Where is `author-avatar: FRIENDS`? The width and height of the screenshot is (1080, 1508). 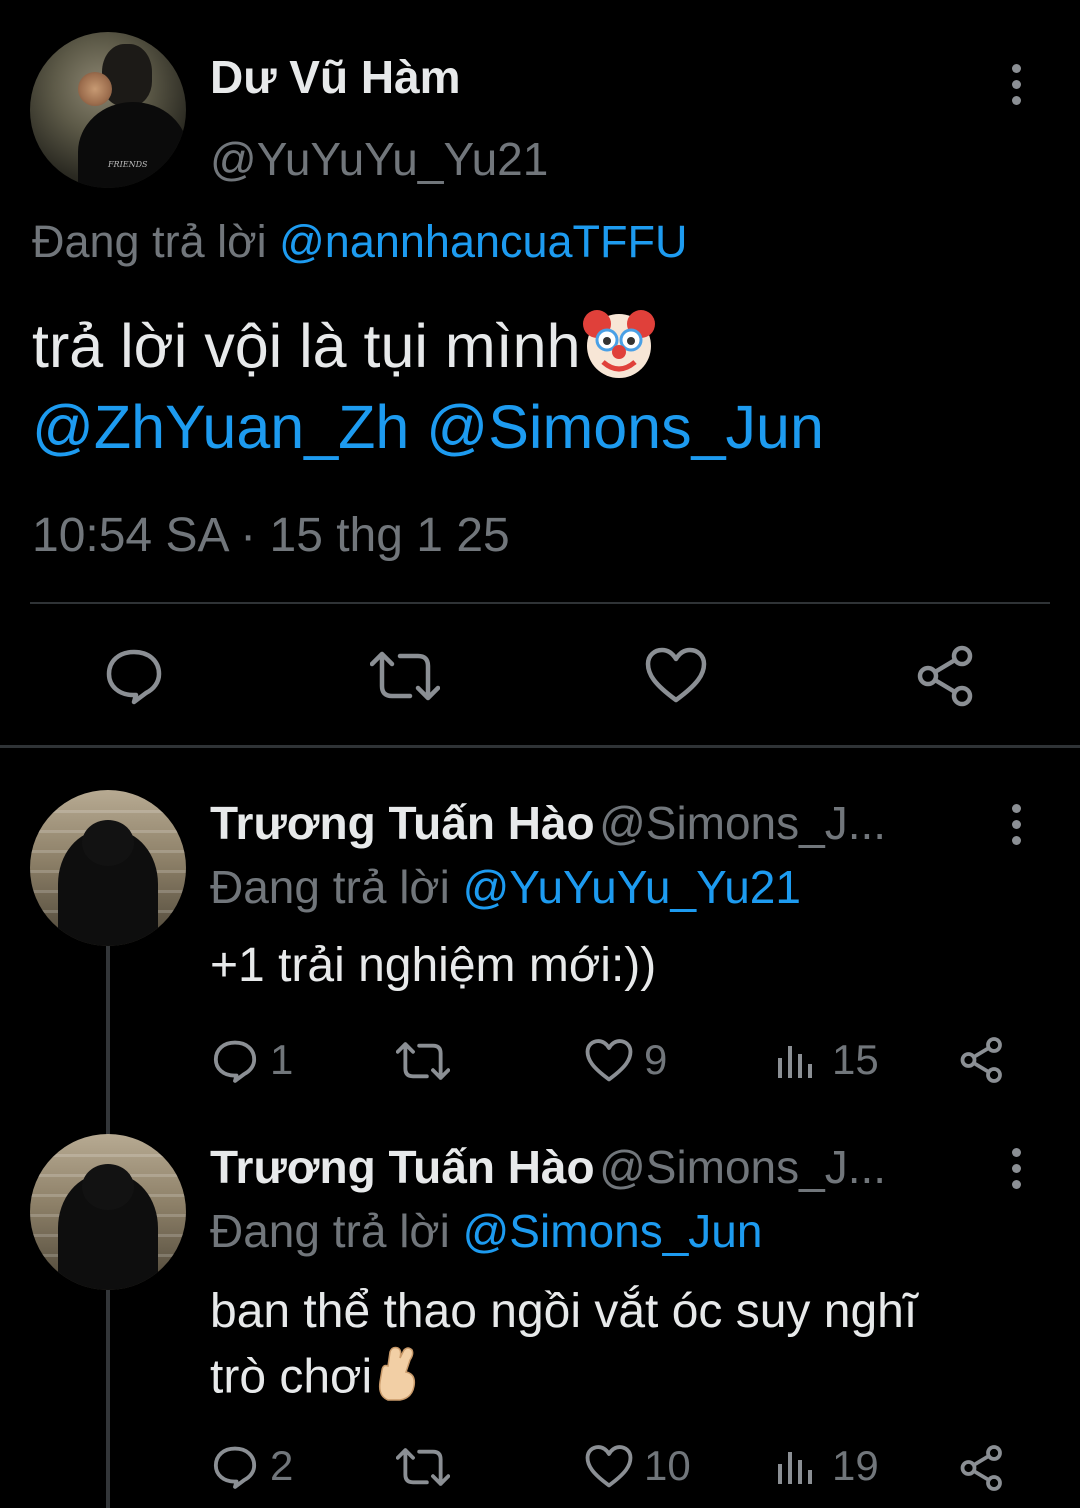 author-avatar: FRIENDS is located at coordinates (108, 110).